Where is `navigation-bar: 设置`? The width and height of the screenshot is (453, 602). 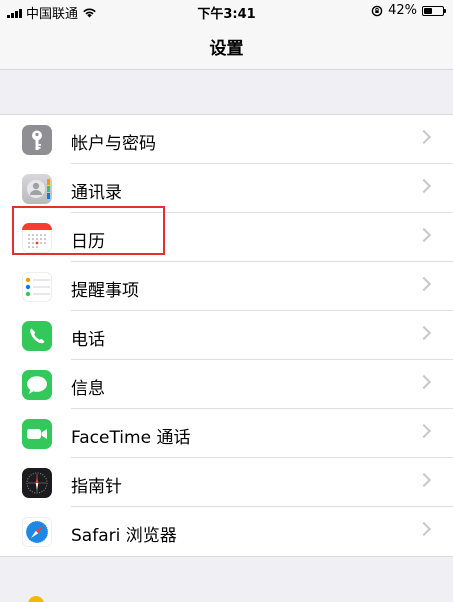
navigation-bar: 设置 is located at coordinates (226, 46).